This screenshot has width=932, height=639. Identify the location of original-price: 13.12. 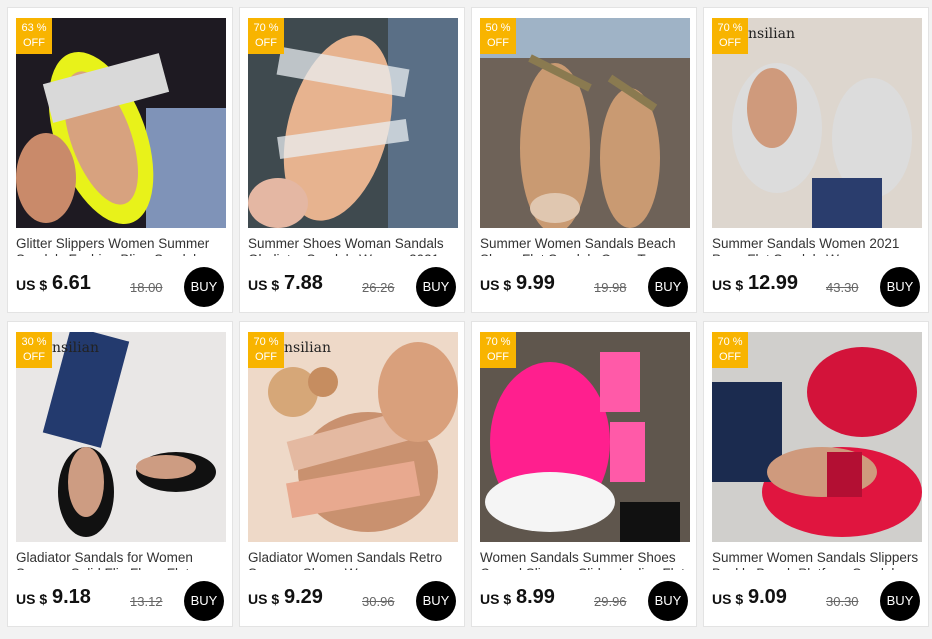
(146, 601).